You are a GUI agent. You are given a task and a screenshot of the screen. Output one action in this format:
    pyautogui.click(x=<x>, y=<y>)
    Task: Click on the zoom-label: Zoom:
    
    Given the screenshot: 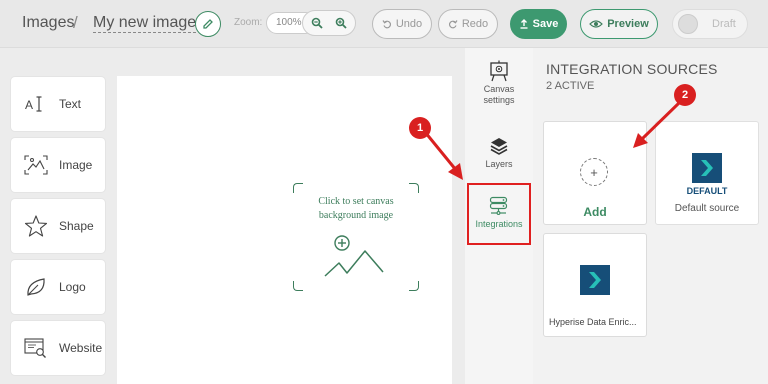 What is the action you would take?
    pyautogui.click(x=248, y=22)
    